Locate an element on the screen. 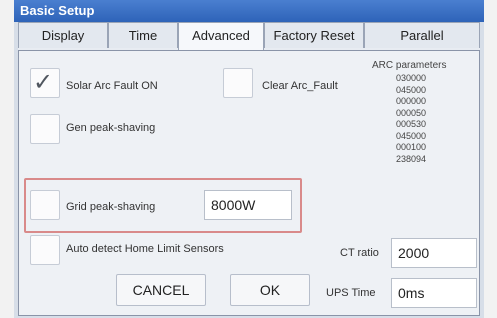  tab-advanced: Advanced is located at coordinates (221, 36).